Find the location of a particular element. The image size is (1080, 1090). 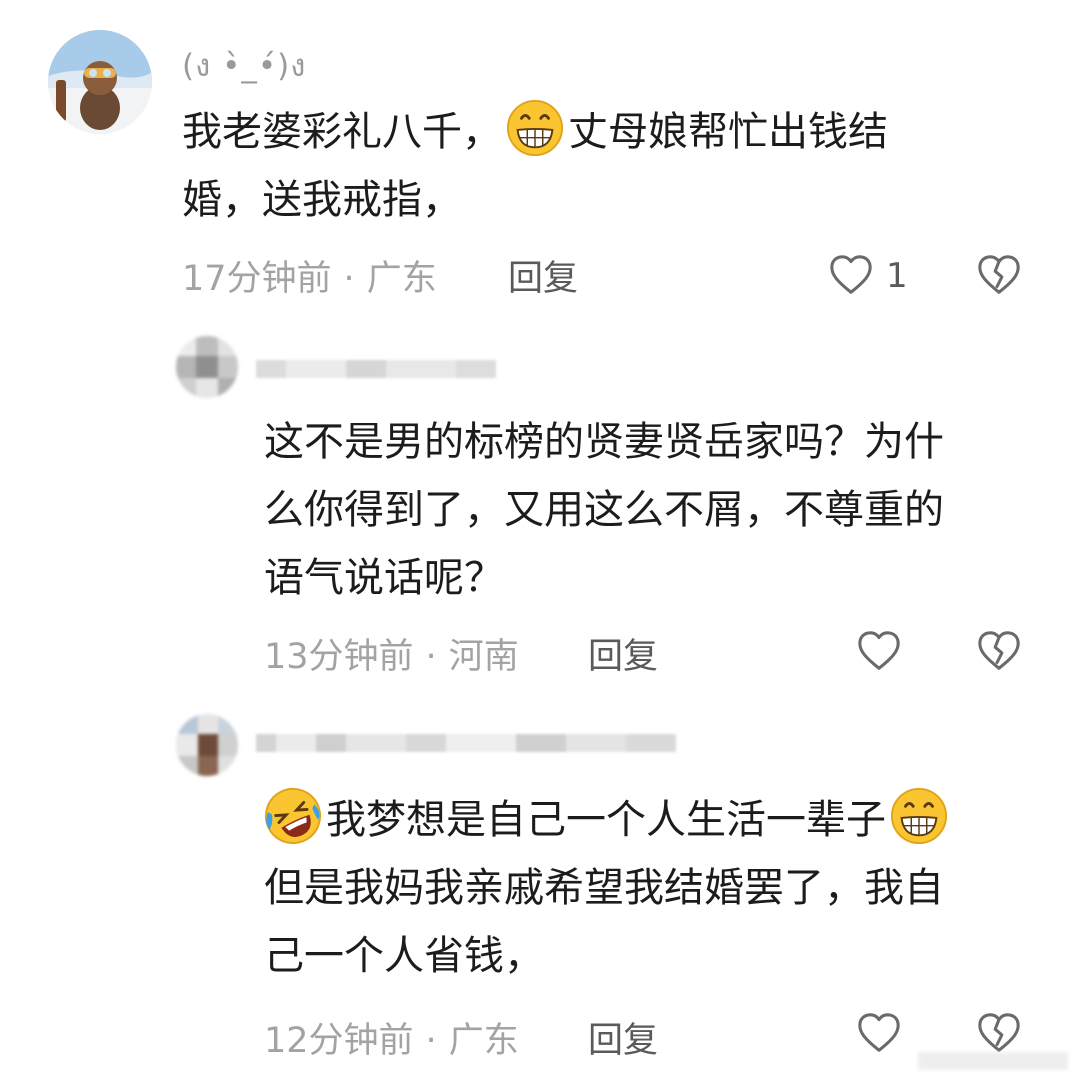

comment-text-part: 么你得到了，又用这么不屑，不尊重的 is located at coordinates (604, 510).